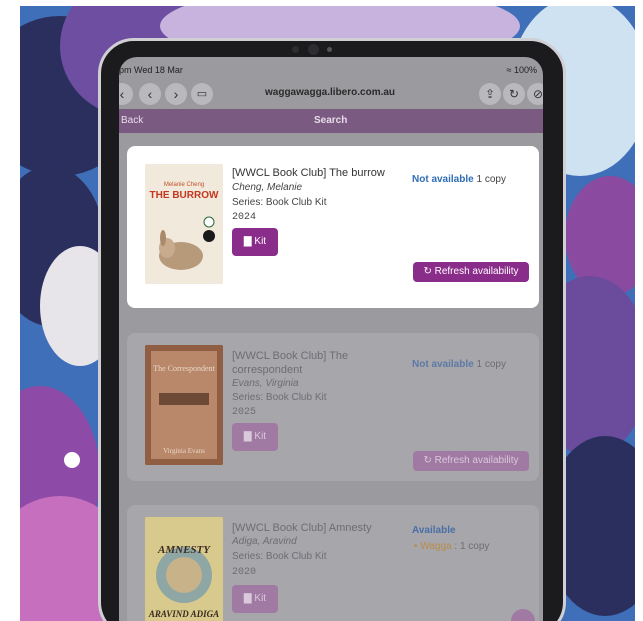  What do you see at coordinates (312, 363) in the screenshot?
I see `result-title: [WWCL Book Club] The correspondent` at bounding box center [312, 363].